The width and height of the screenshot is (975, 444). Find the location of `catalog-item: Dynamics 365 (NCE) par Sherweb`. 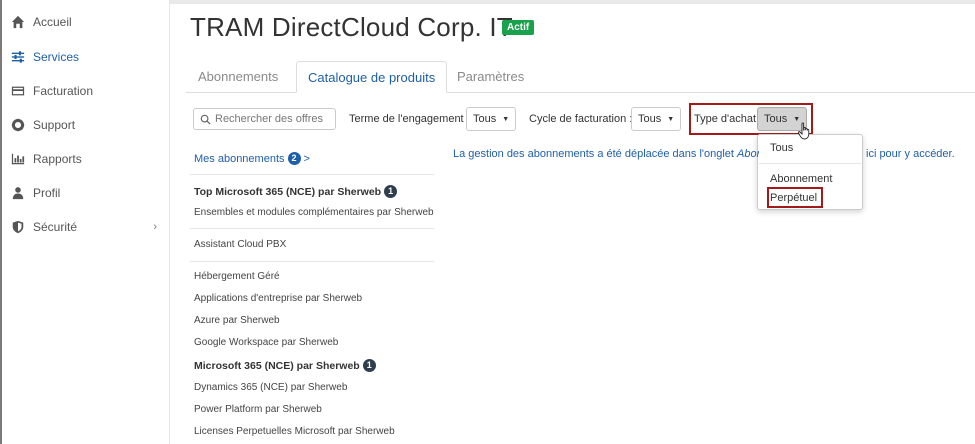

catalog-item: Dynamics 365 (NCE) par Sherweb is located at coordinates (270, 387).